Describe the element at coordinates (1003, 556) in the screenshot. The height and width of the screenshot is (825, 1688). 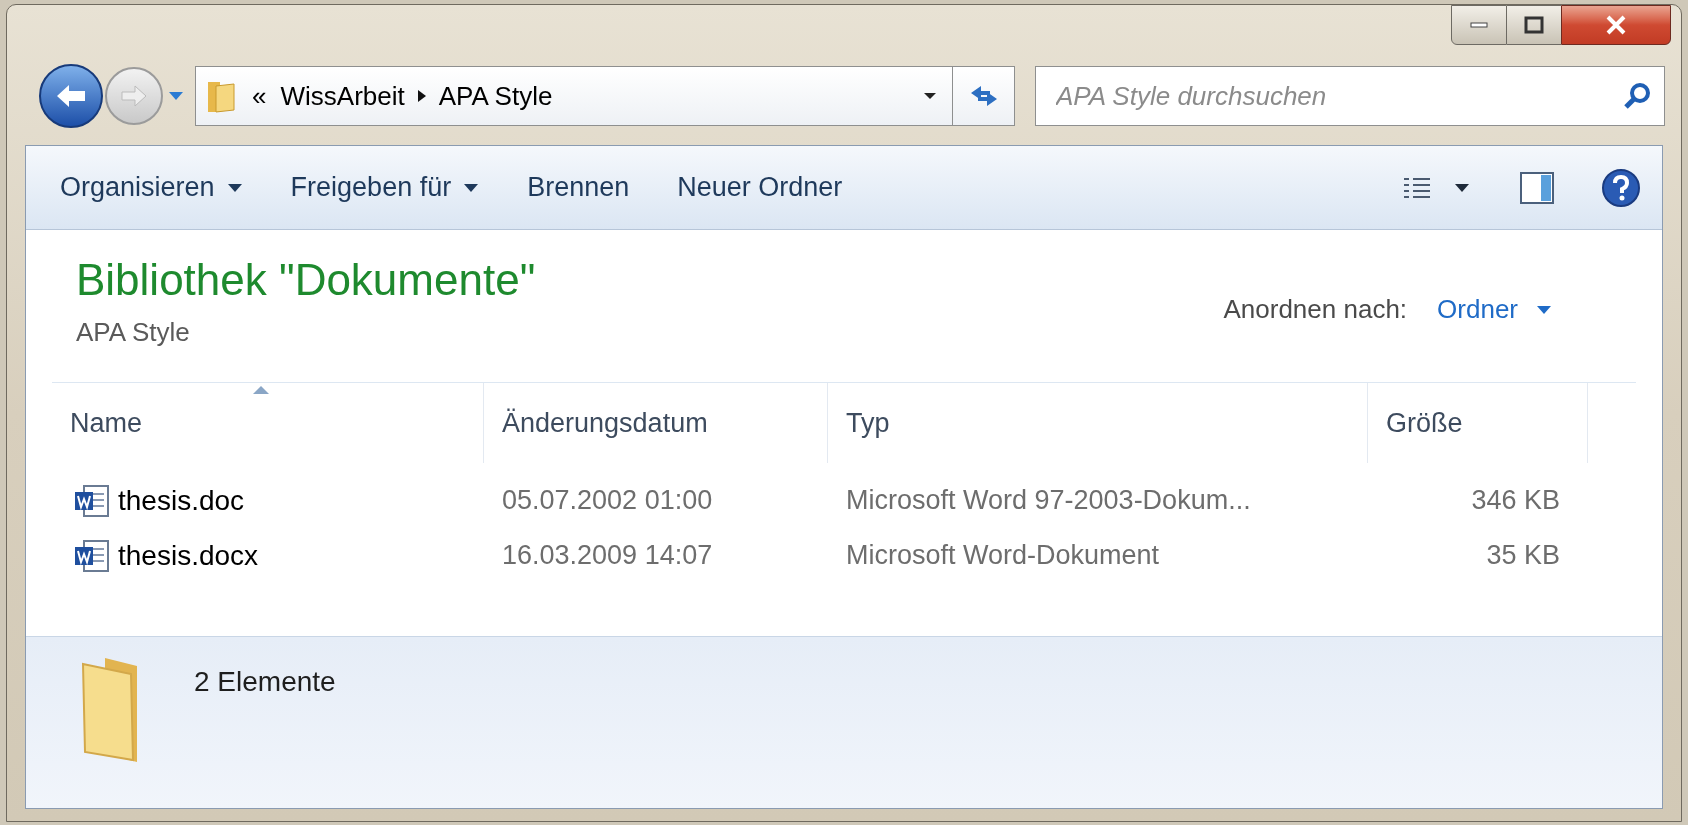
I see `table-cell-text: Microsoft Word-Dokument` at that location.